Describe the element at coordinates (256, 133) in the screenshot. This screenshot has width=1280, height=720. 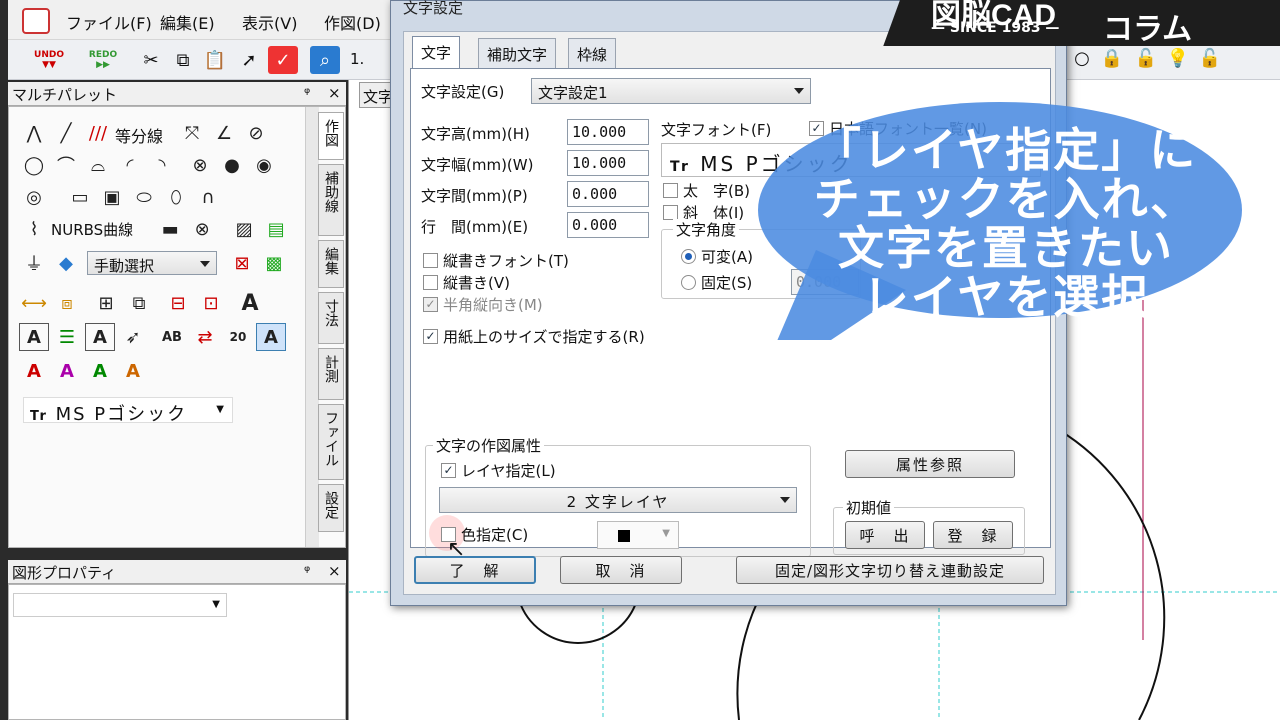
I see `tangent-icon: ⊘` at that location.